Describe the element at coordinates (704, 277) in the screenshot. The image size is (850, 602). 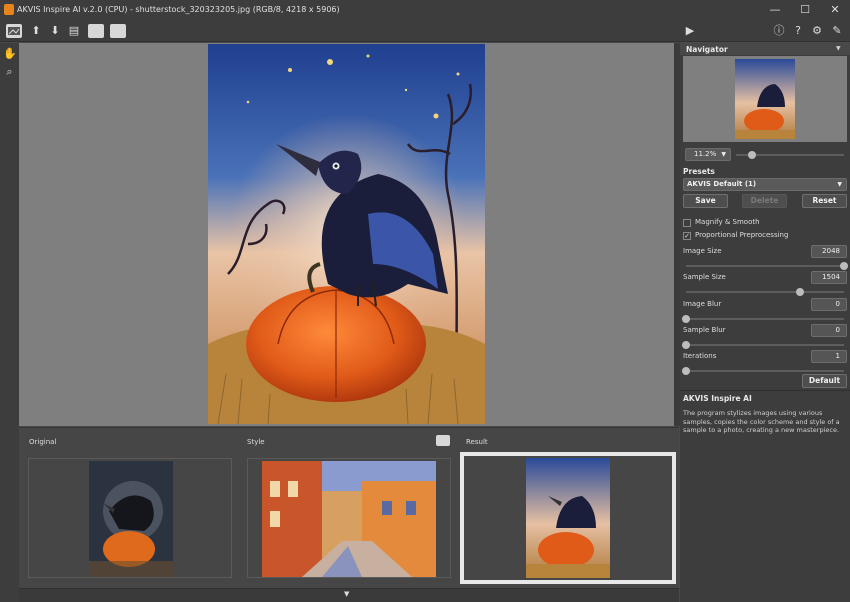
I see `slider-label: Sample Size` at that location.